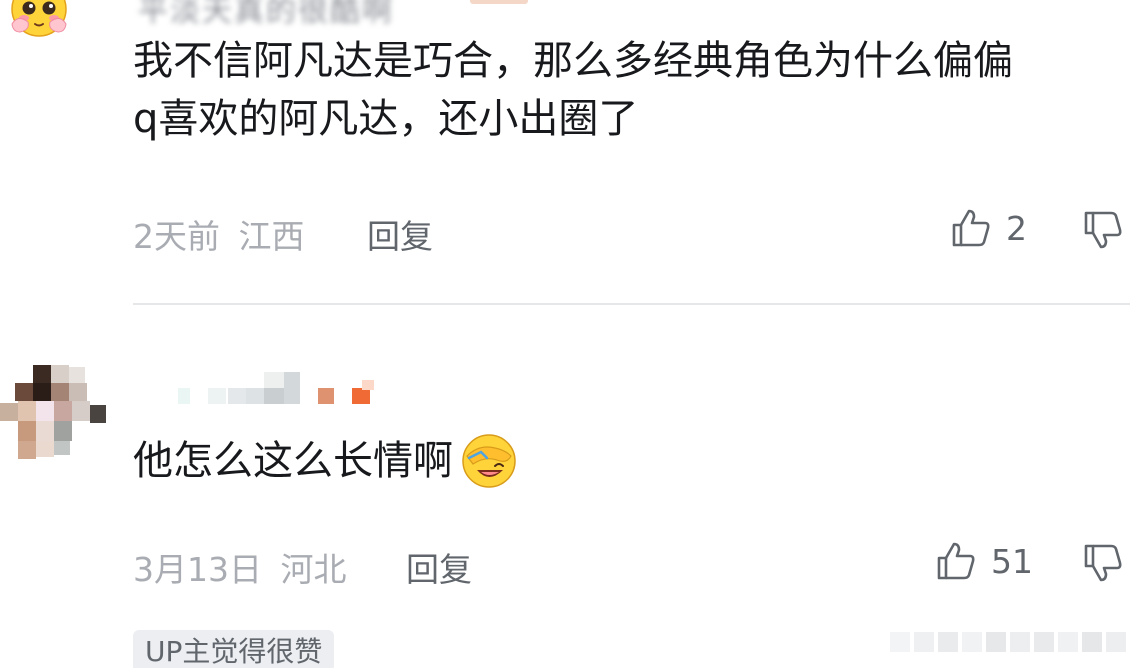 Image resolution: width=1130 pixels, height=668 pixels. Describe the element at coordinates (631, 304) in the screenshot. I see `comment-divider` at that location.